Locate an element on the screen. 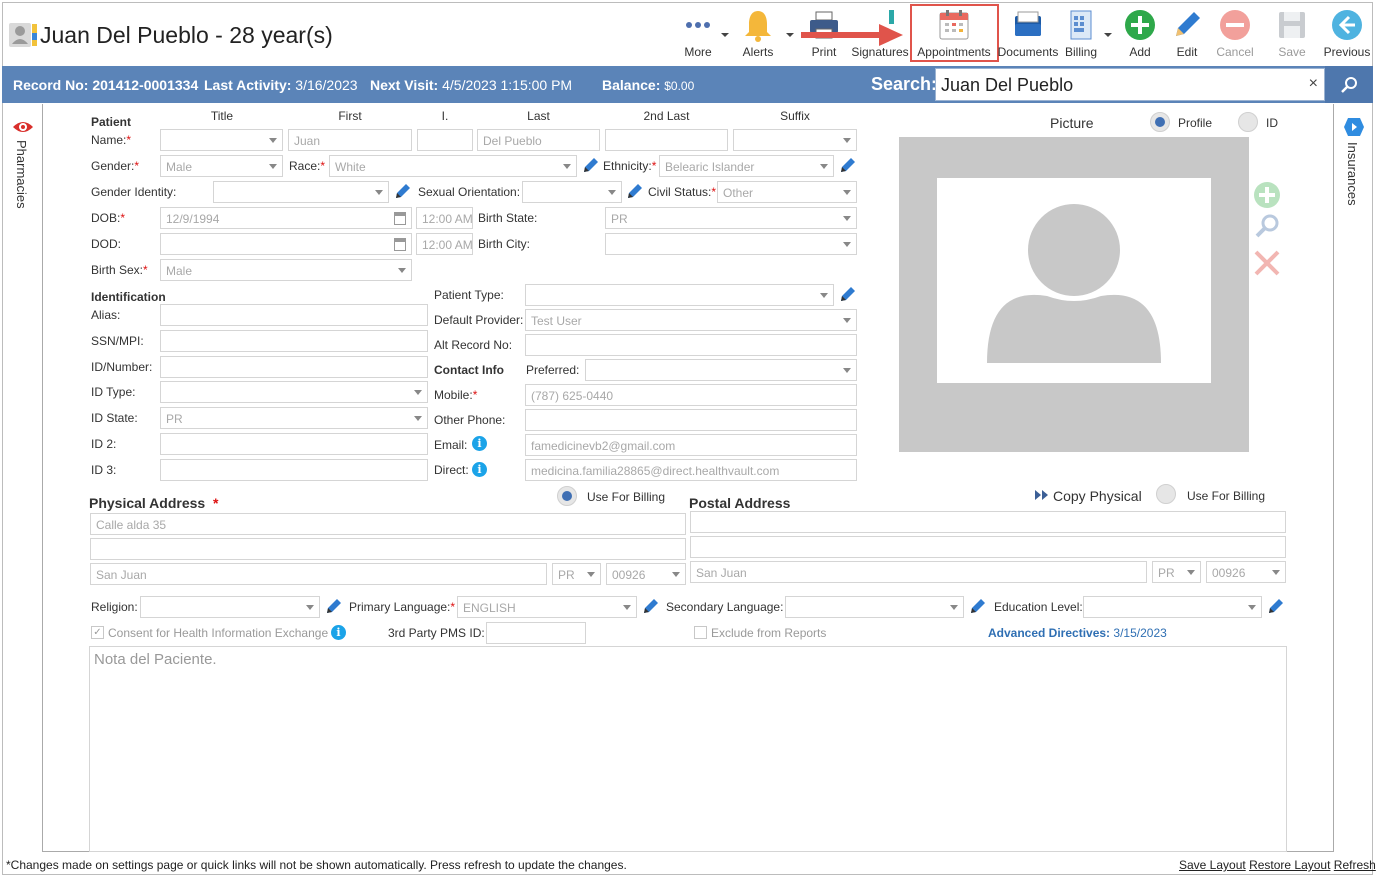  postal-city-input: San Juan is located at coordinates (918, 572).